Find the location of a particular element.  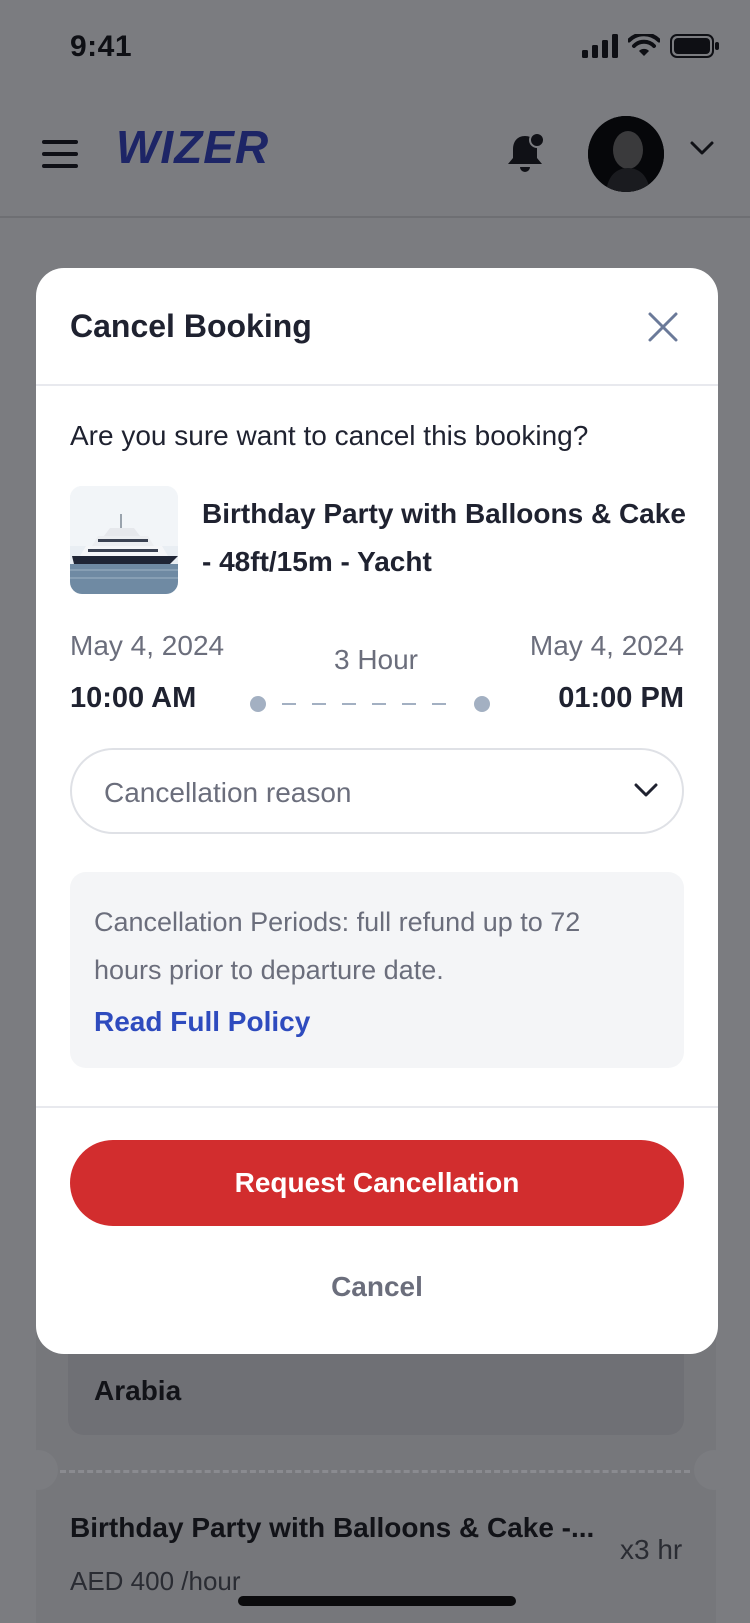

bell-icon is located at coordinates (525, 153).